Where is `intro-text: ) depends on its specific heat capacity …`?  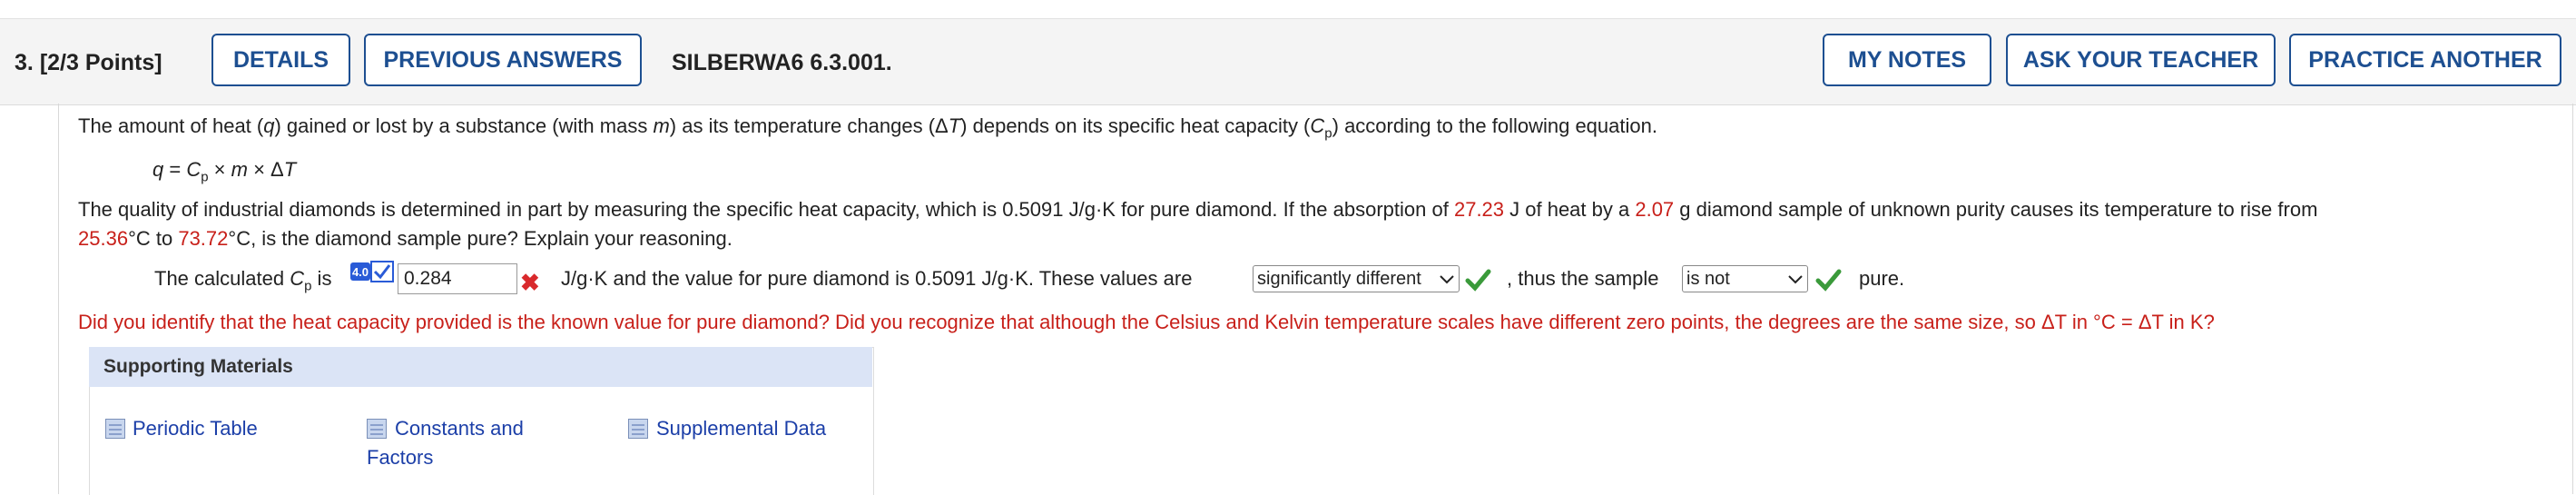
intro-text: ) depends on its specific heat capacity … is located at coordinates (1135, 125).